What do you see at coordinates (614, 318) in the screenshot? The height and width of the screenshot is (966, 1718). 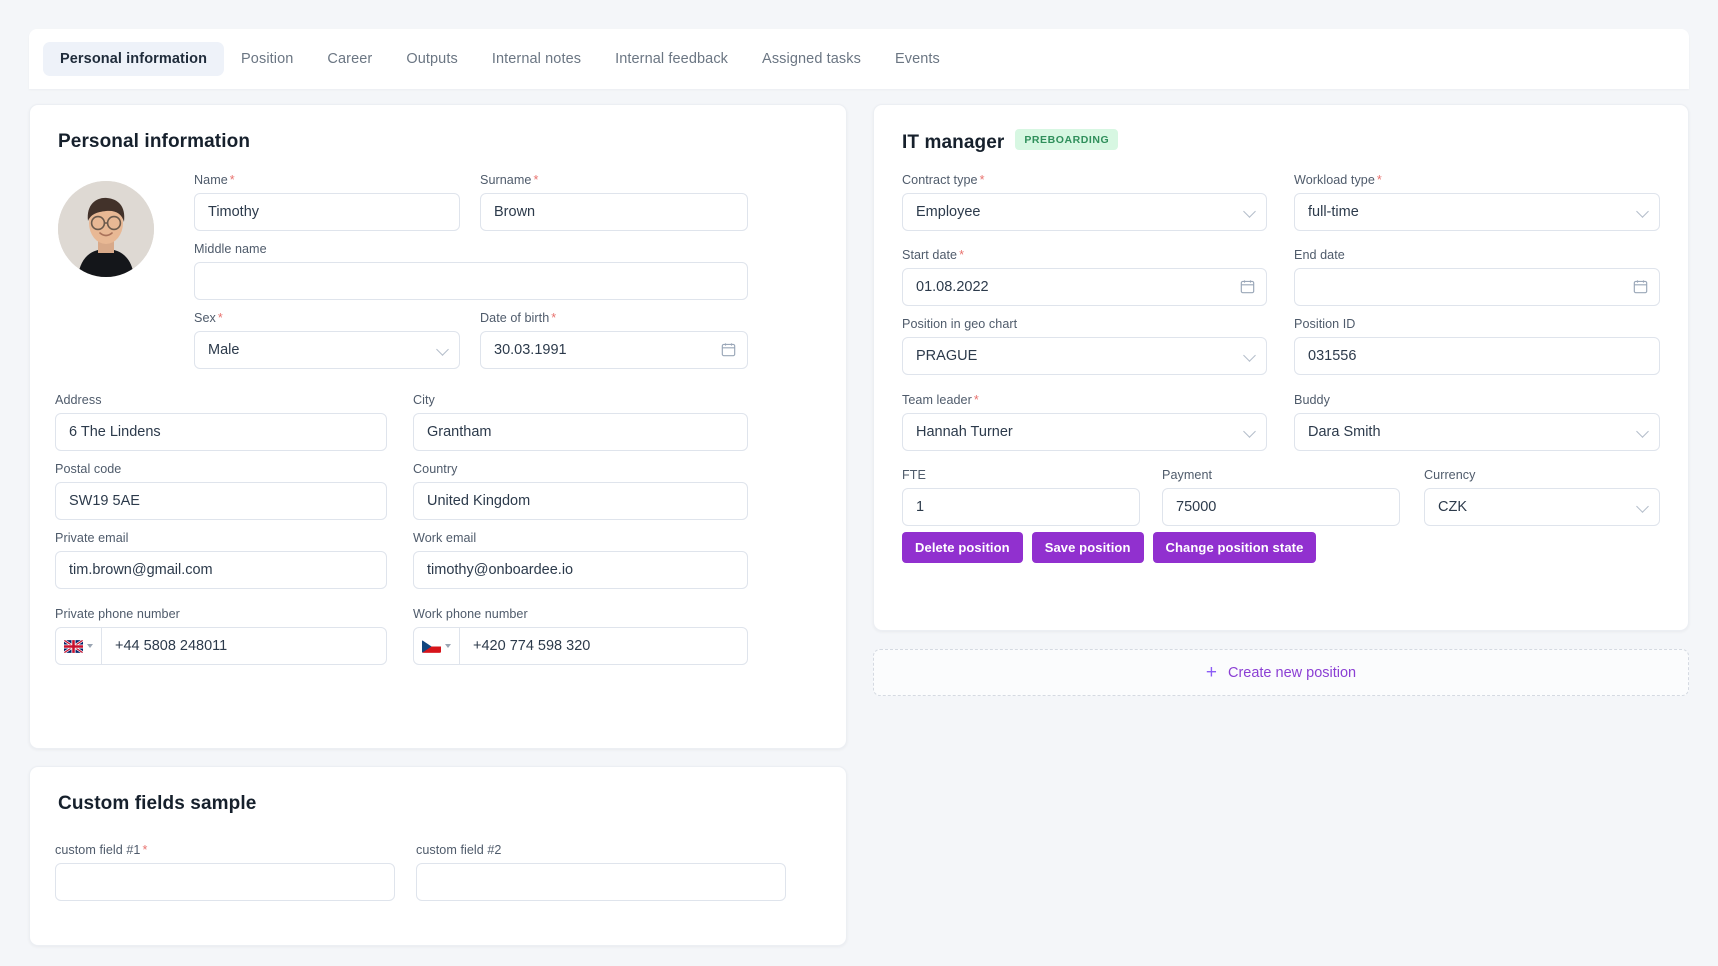 I see `date-of-birth-label: Date of birth *` at bounding box center [614, 318].